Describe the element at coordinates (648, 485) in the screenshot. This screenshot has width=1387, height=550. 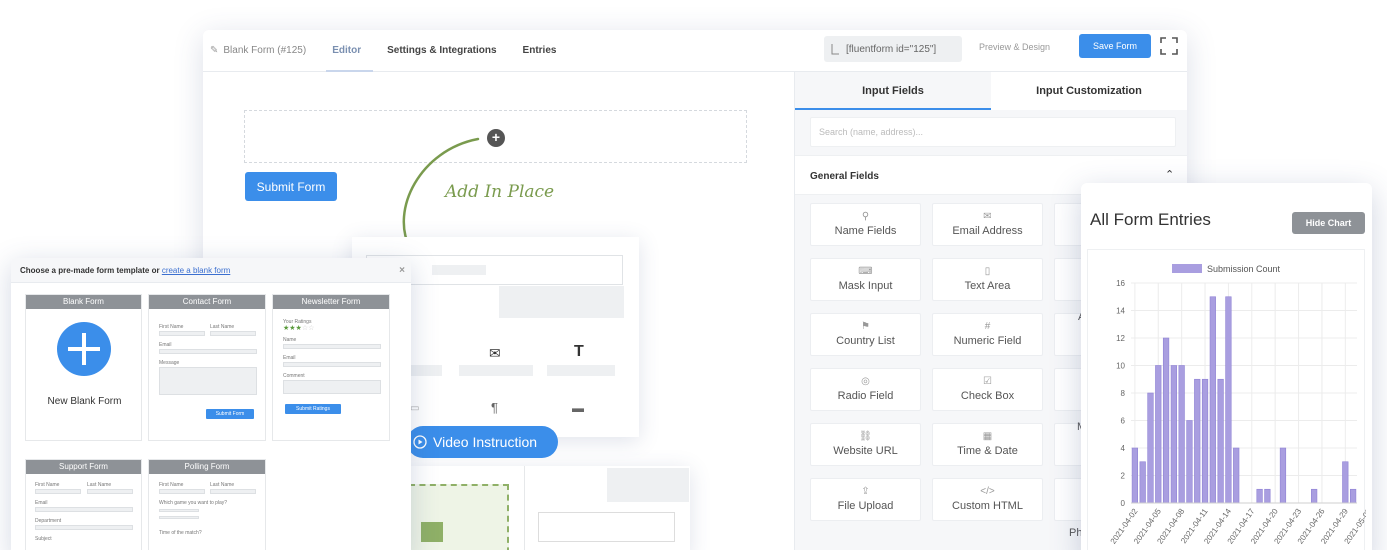
I see `layout-block` at that location.